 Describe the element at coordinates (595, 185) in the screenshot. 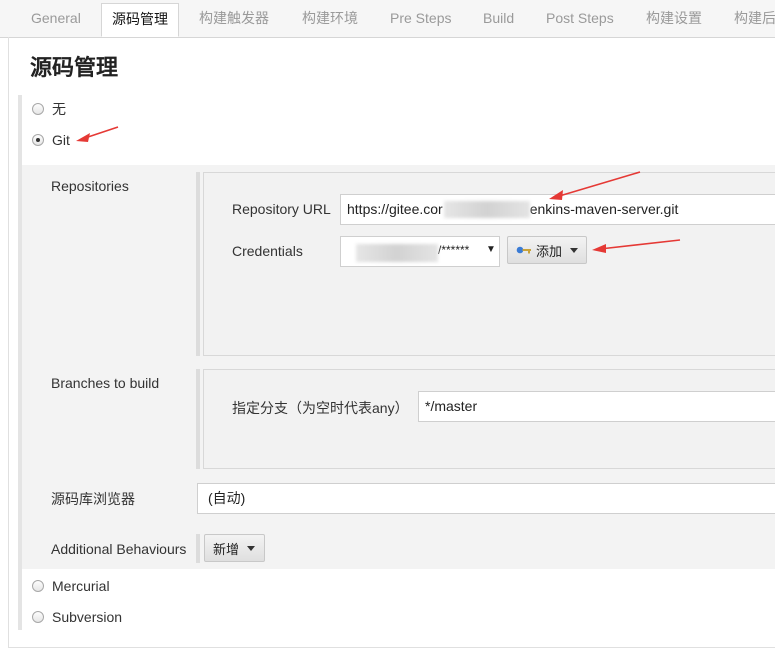

I see `annotation-arrow-repository-url` at that location.